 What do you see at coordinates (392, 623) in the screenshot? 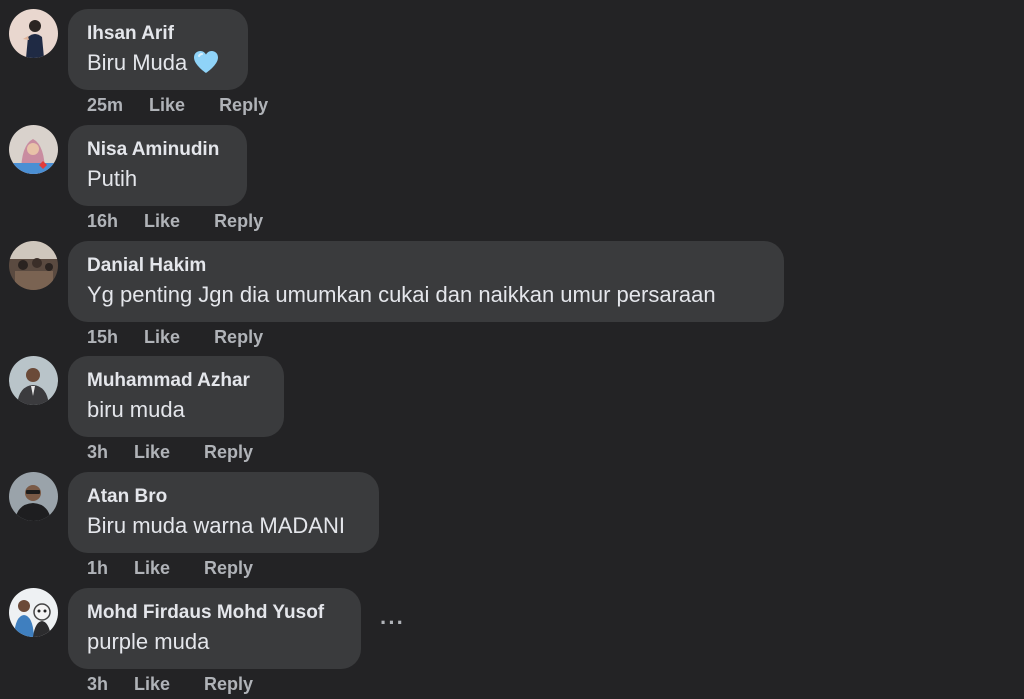
I see `more-options-icon: ···` at bounding box center [392, 623].